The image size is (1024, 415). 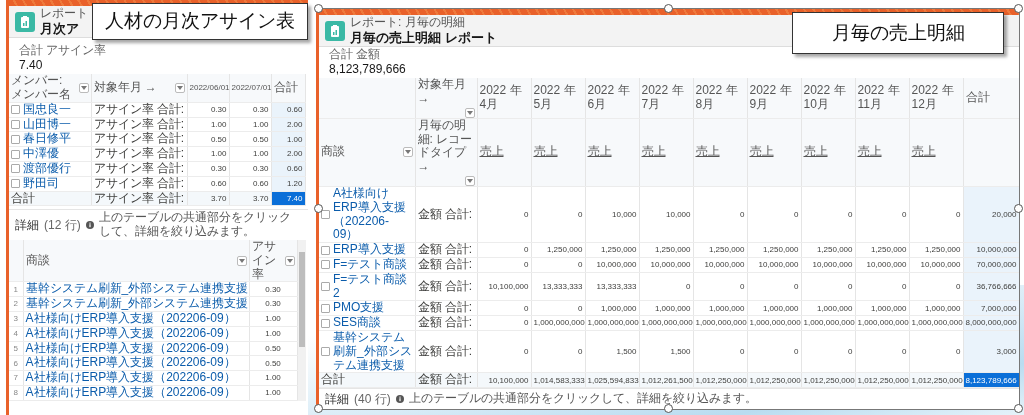 I want to click on deal-link: PMO支援, so click(x=373, y=308).